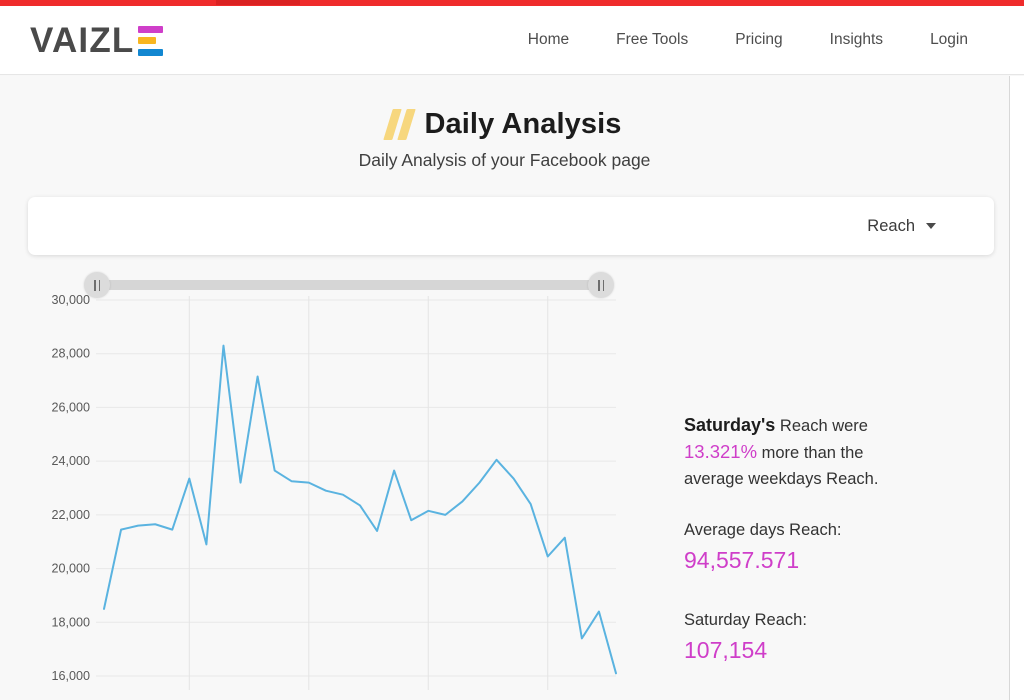 This screenshot has width=1024, height=700. What do you see at coordinates (504, 160) in the screenshot?
I see `page-subtitle: Daily Analysis of your Facebook page` at bounding box center [504, 160].